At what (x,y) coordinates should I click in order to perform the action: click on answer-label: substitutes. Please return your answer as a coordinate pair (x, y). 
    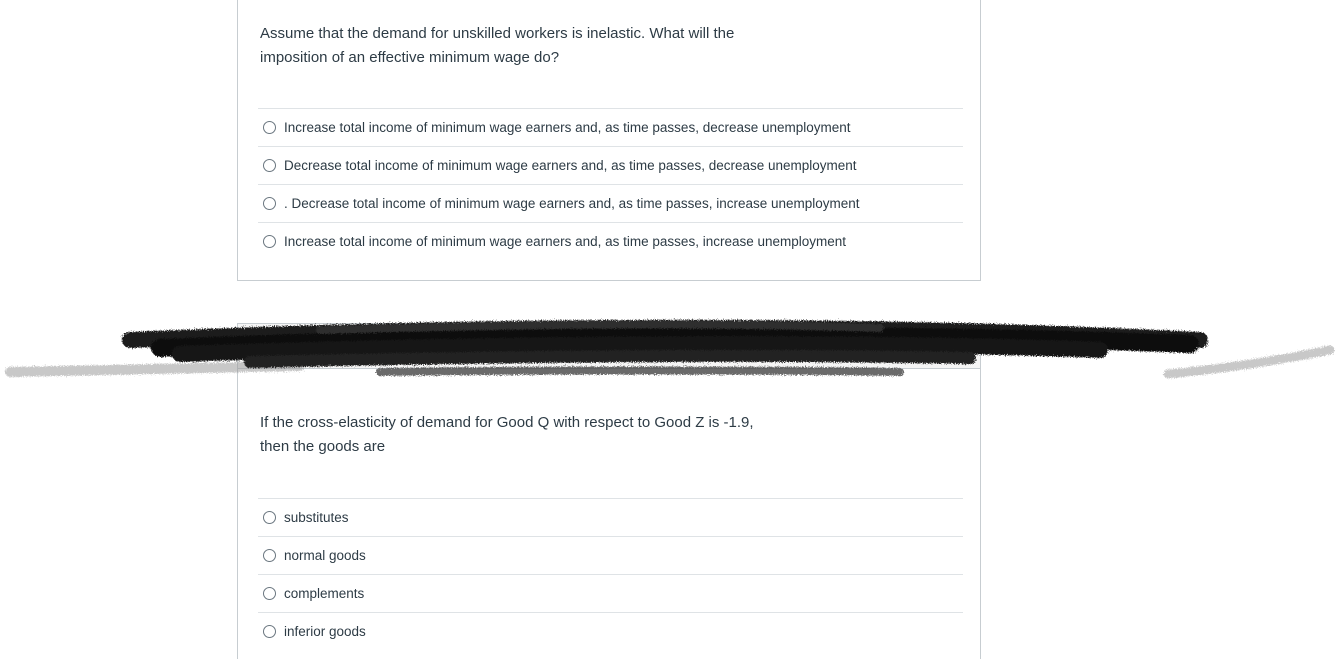
    Looking at the image, I should click on (316, 517).